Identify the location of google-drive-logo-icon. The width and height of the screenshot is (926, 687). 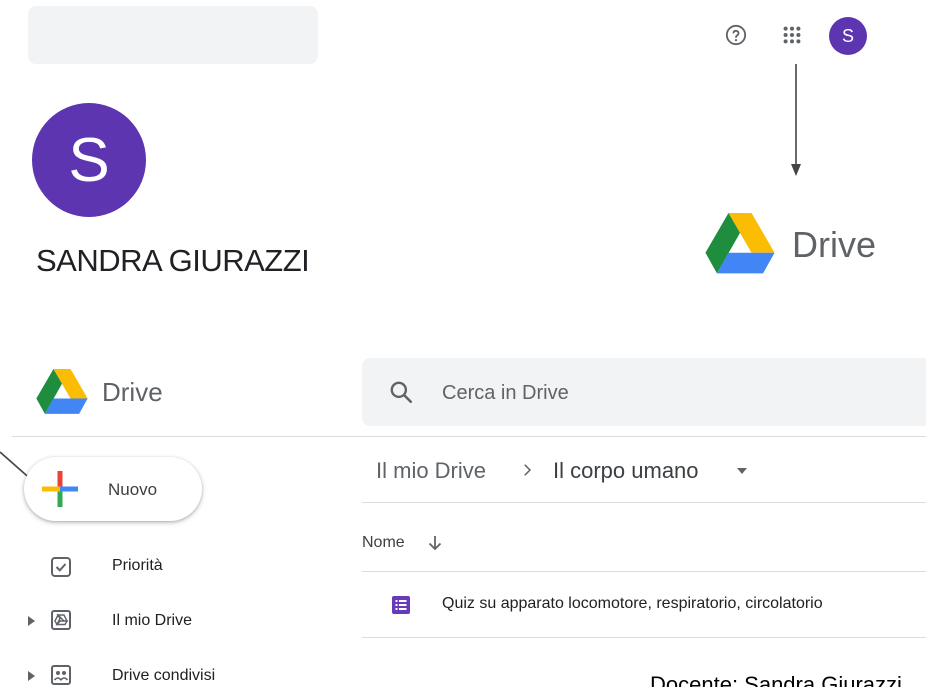
(740, 244).